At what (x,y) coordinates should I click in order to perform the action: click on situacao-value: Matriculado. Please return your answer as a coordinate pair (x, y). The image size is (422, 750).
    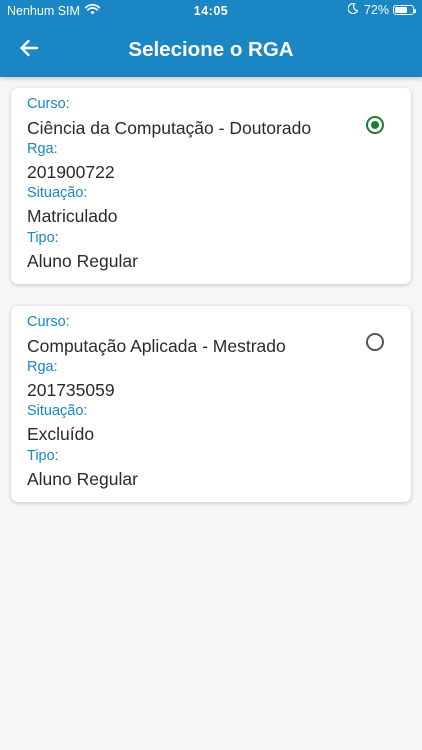
    Looking at the image, I should click on (72, 216).